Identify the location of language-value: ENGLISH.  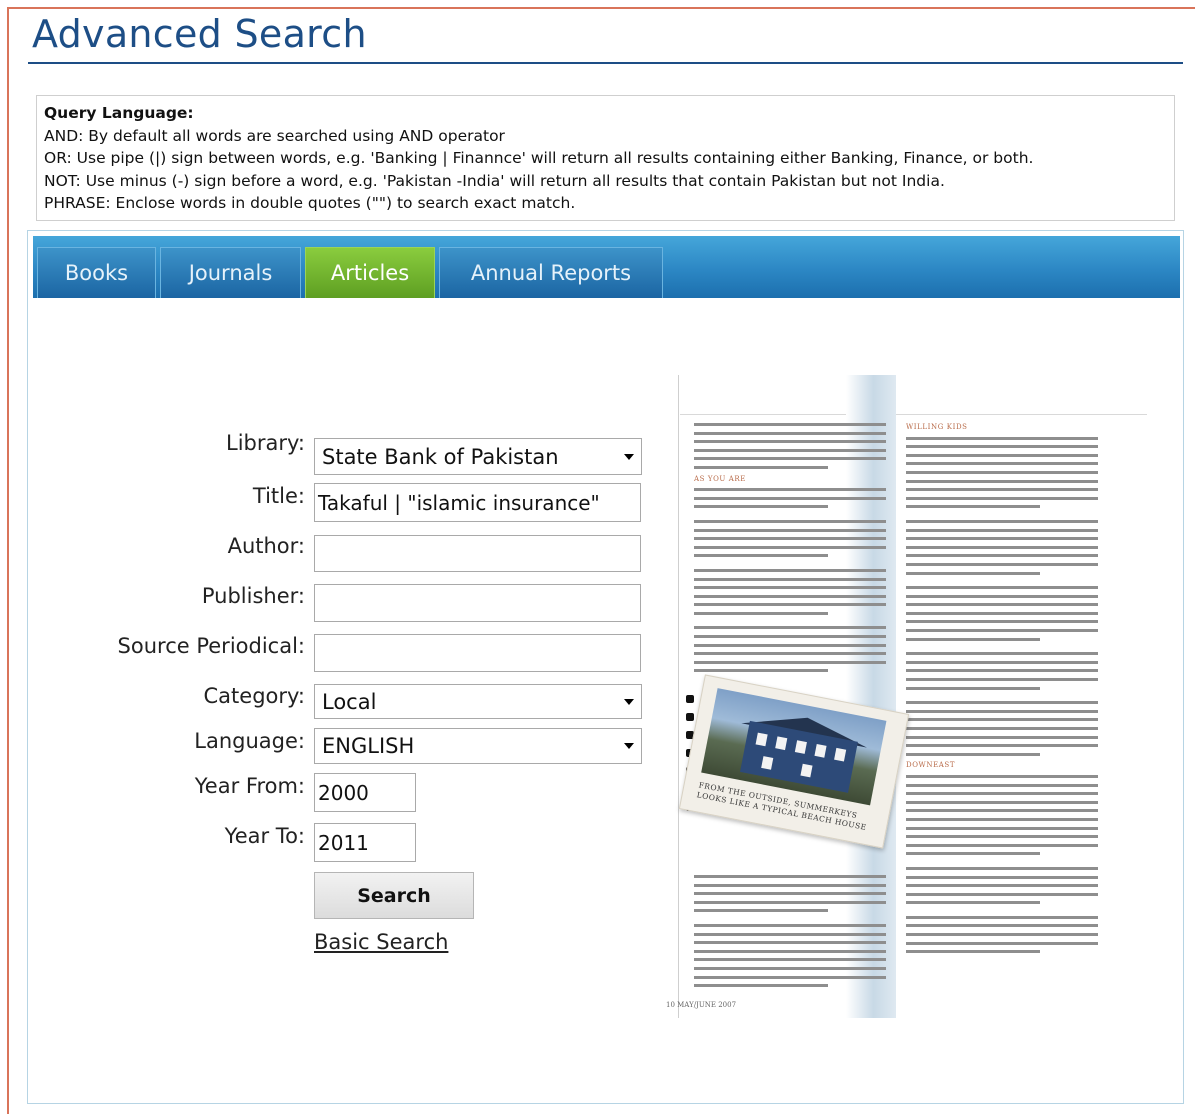
(368, 746).